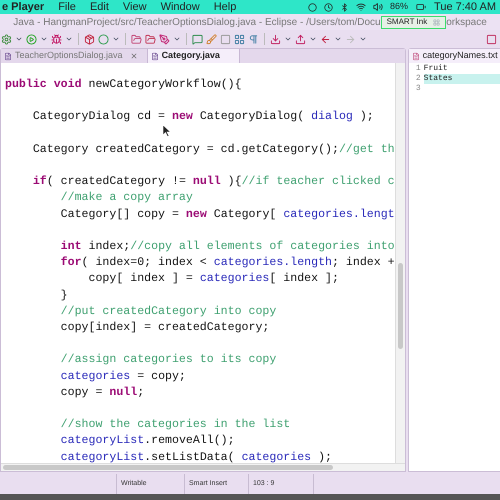 The width and height of the screenshot is (500, 500). Describe the element at coordinates (194, 56) in the screenshot. I see `editor-tab: Category.java` at that location.